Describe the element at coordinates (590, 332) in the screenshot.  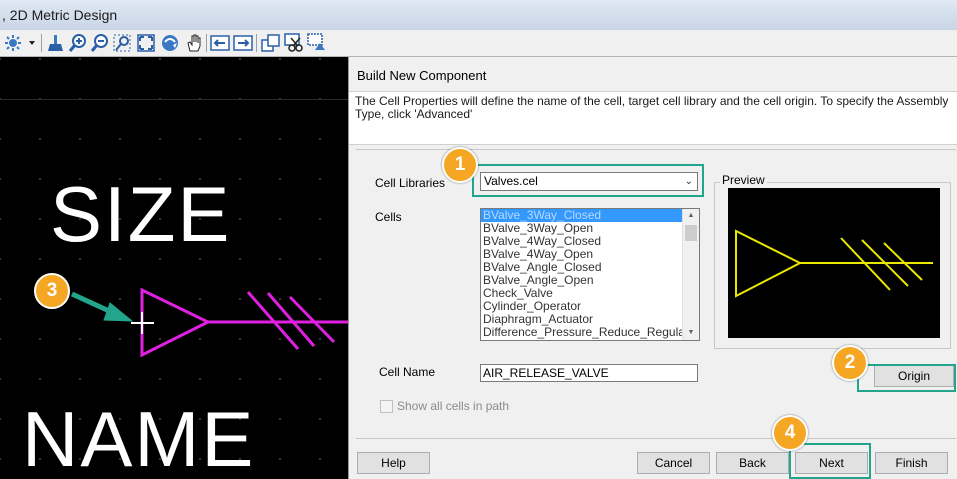
I see `cells-list-item: Difference_Pressure_Reduce_Regulator` at that location.